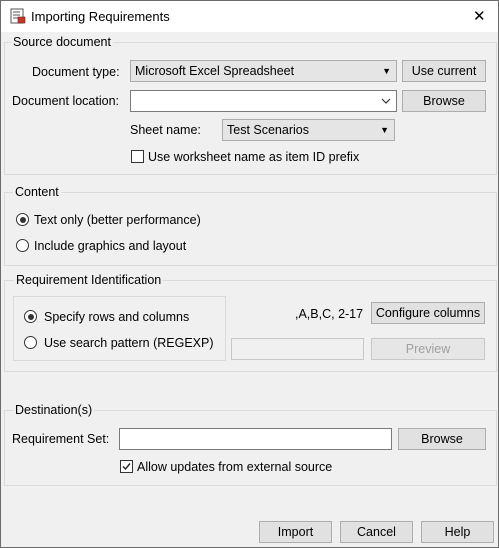 This screenshot has width=499, height=548. I want to click on document-type-dropdown: Microsoft Excel Spreadsheet ▼, so click(263, 71).